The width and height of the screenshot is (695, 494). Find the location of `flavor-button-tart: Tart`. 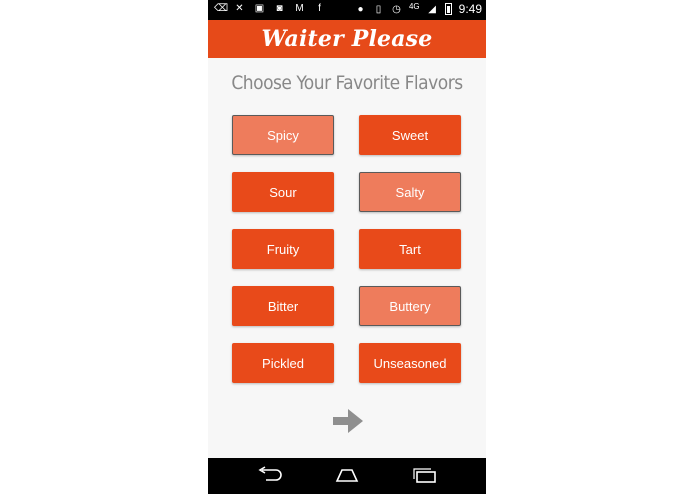

flavor-button-tart: Tart is located at coordinates (410, 249).